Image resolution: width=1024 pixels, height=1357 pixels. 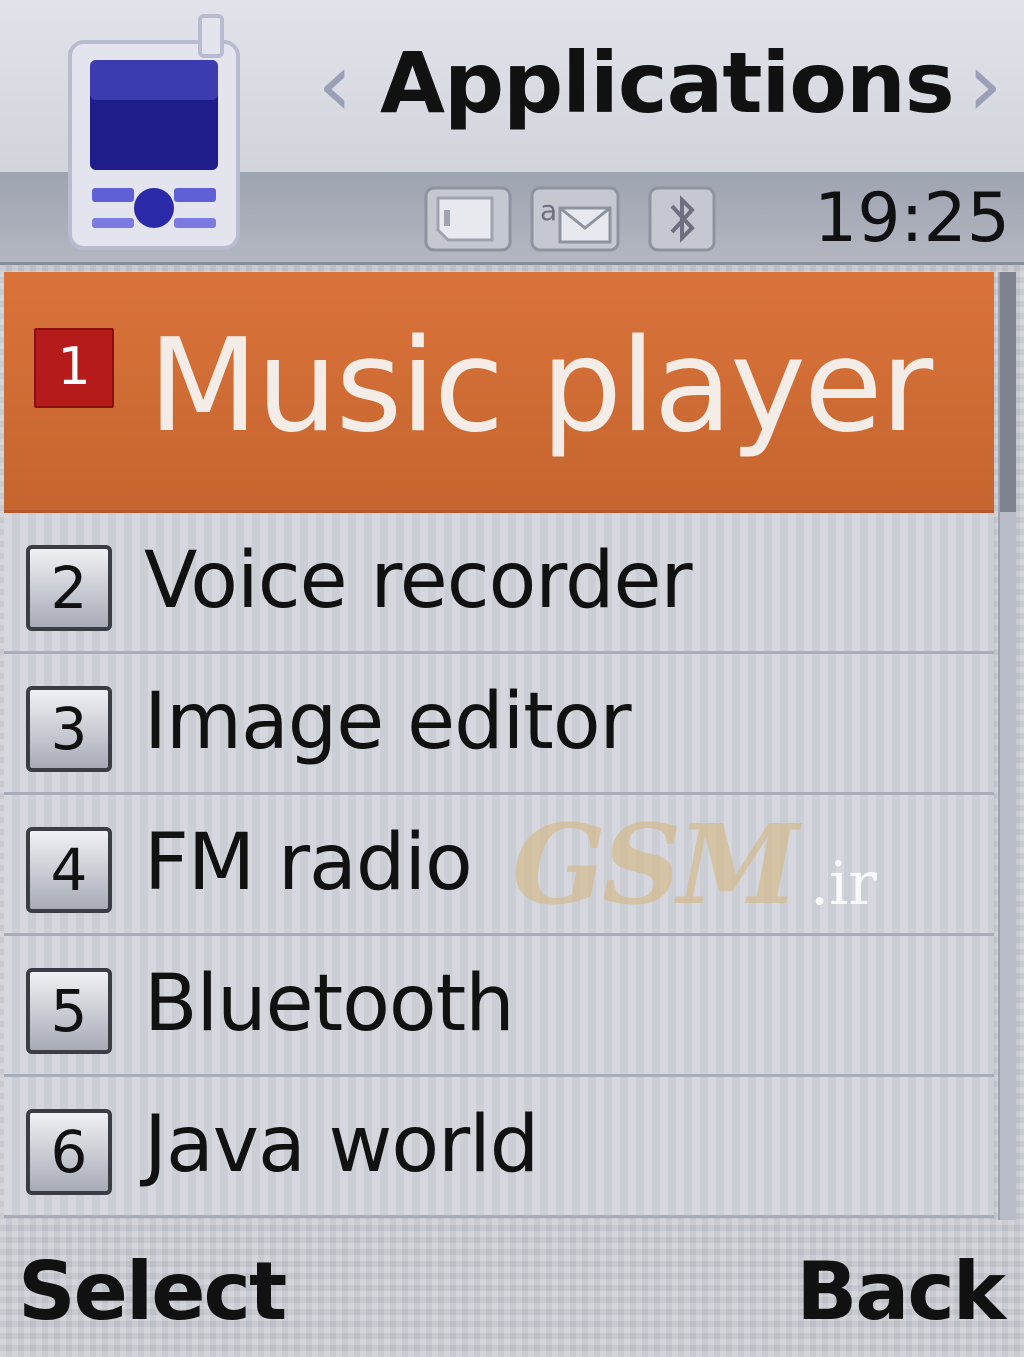 I want to click on menu-item-label: Bluetooth, so click(x=329, y=1004).